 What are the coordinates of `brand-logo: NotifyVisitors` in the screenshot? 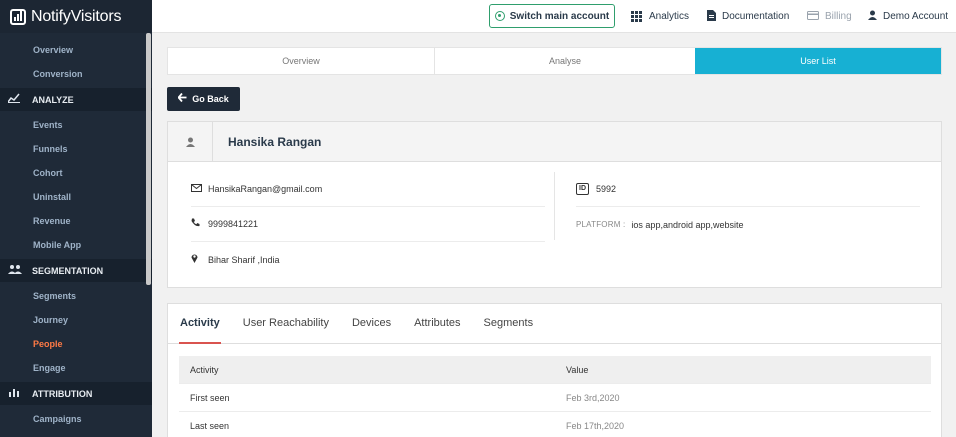 It's located at (76, 16).